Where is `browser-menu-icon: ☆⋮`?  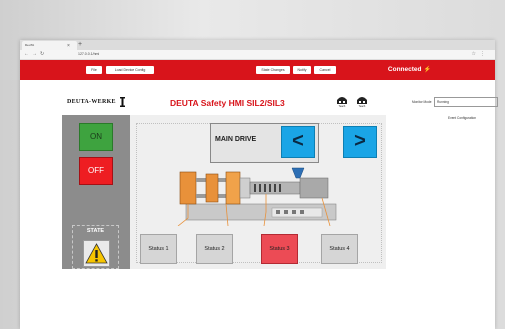
browser-menu-icon: ☆⋮ is located at coordinates (480, 54).